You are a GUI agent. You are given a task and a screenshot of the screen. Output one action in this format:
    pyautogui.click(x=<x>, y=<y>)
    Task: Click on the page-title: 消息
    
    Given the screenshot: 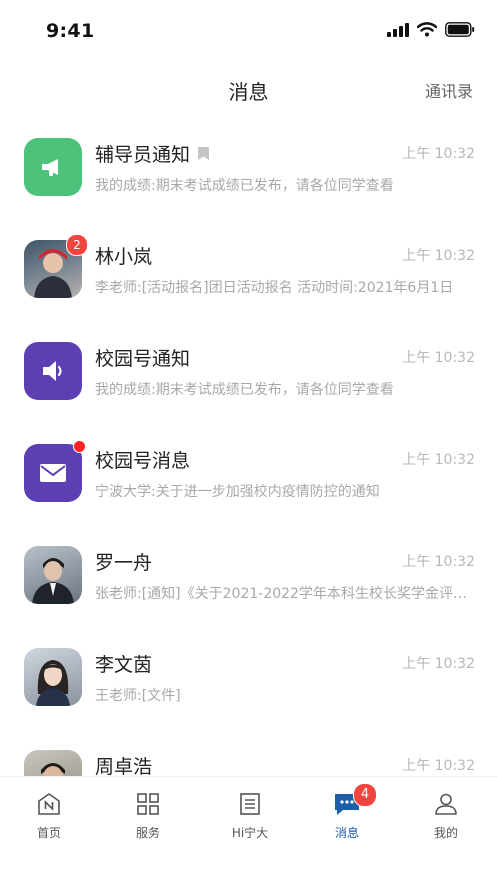 What is the action you would take?
    pyautogui.click(x=248, y=92)
    